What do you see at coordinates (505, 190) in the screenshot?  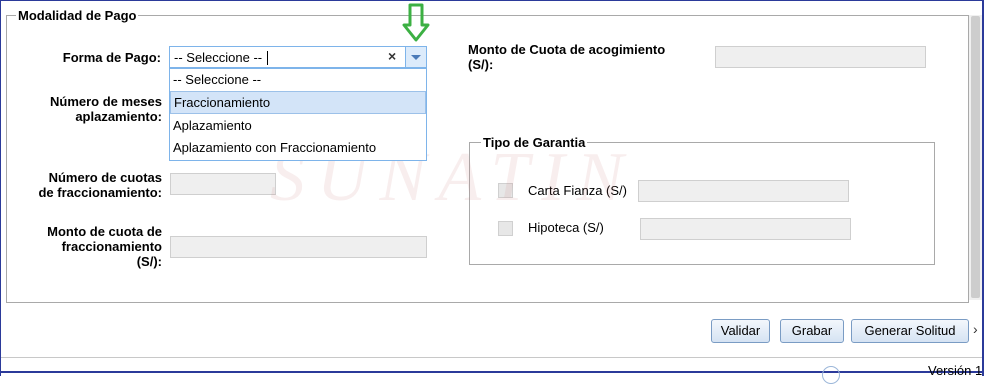 I see `bond-checkbox` at bounding box center [505, 190].